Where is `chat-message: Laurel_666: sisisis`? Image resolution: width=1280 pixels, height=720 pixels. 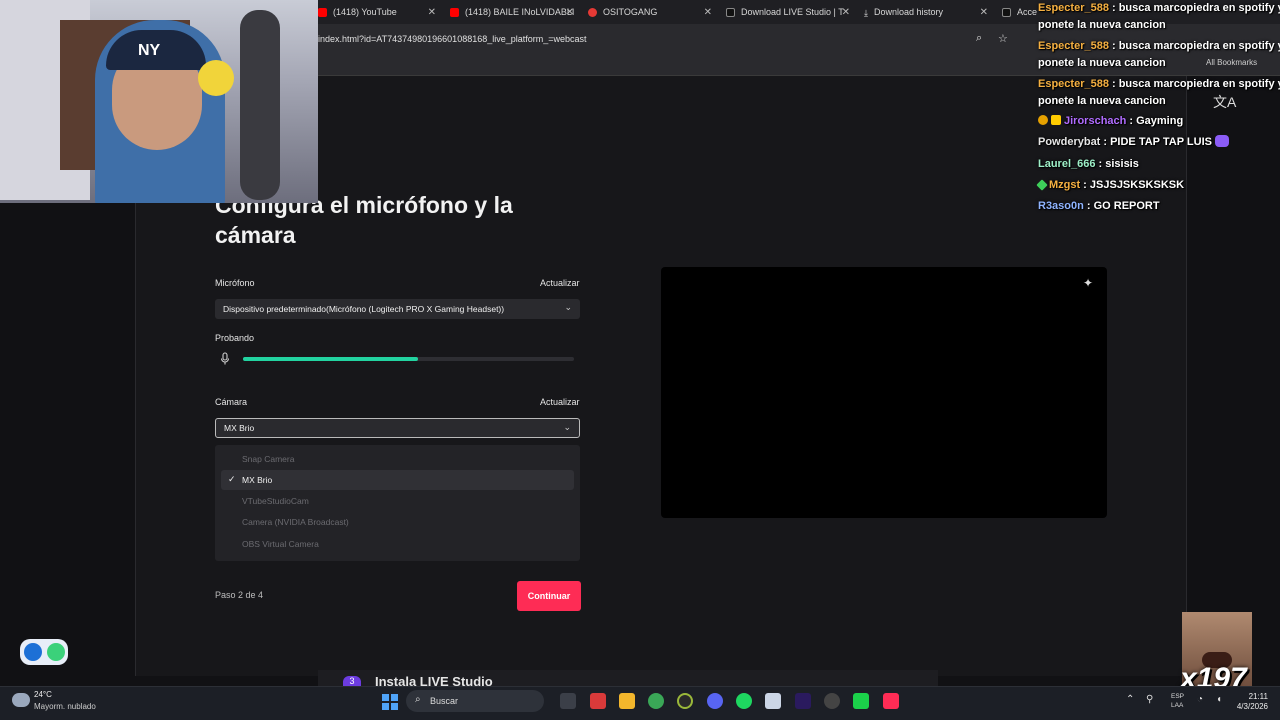
chat-message: Laurel_666: sisisis is located at coordinates (1088, 164).